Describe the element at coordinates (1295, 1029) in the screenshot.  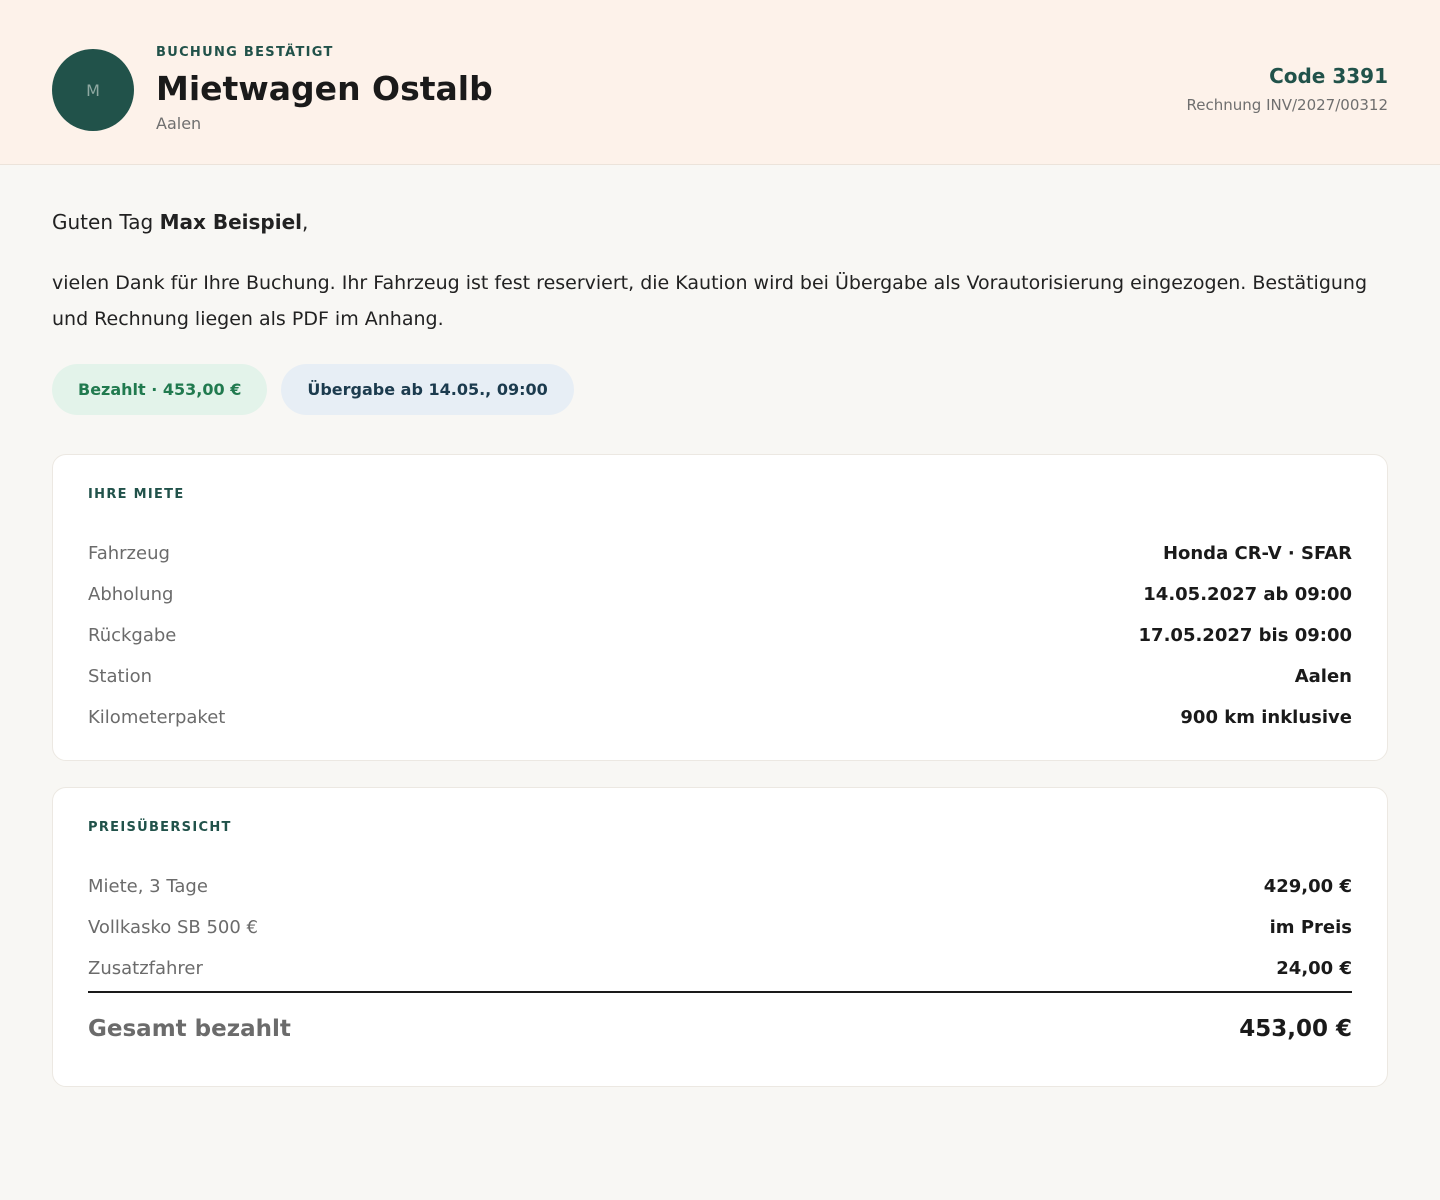
I see `total-value: 453,00 €` at that location.